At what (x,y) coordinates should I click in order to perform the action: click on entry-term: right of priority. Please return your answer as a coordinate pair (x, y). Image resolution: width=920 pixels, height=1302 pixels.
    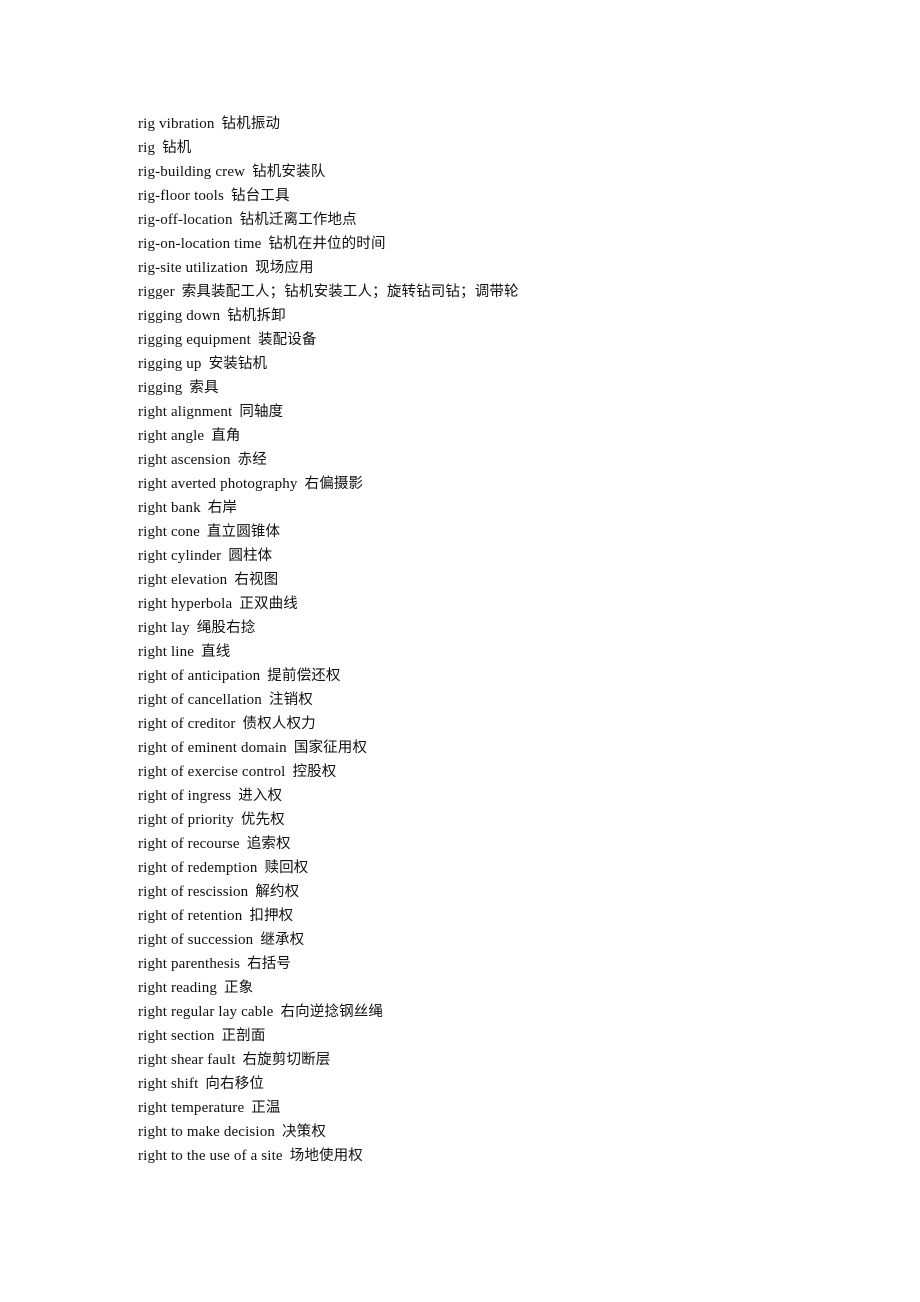
    Looking at the image, I should click on (186, 820).